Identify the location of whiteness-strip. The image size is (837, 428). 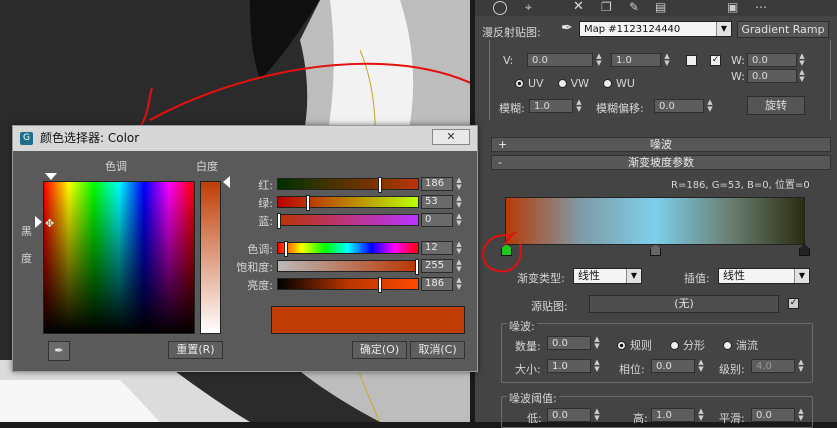
(210, 257).